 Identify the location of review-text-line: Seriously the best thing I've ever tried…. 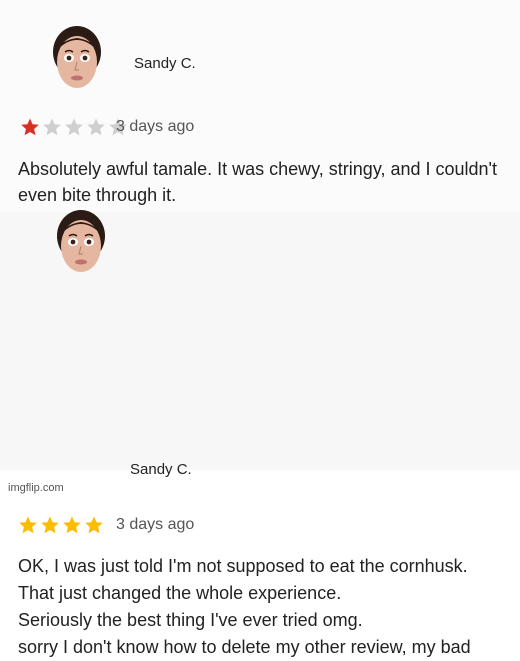
(190, 620).